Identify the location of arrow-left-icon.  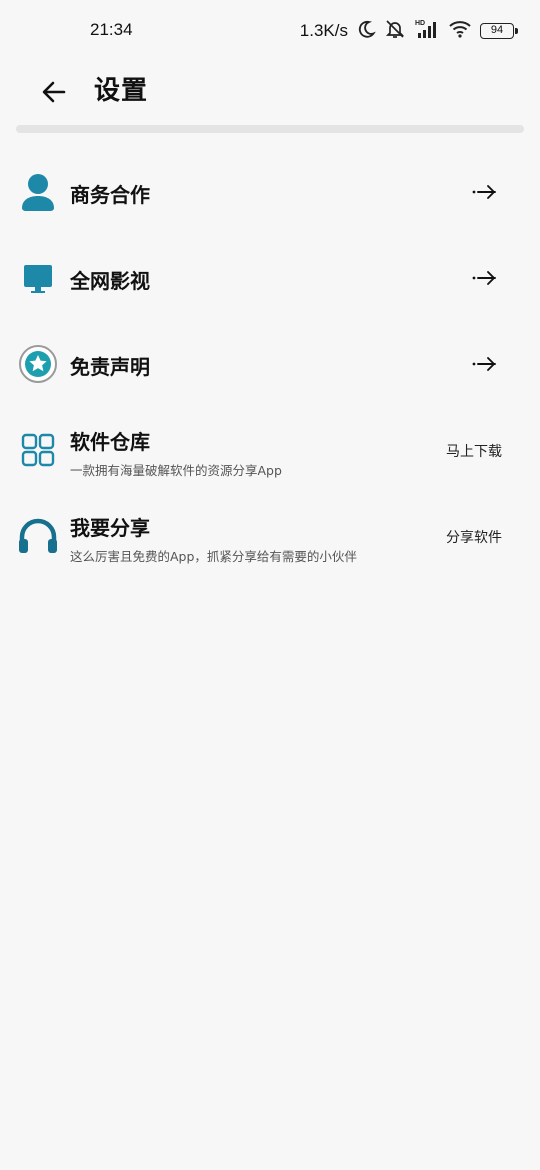
(54, 92).